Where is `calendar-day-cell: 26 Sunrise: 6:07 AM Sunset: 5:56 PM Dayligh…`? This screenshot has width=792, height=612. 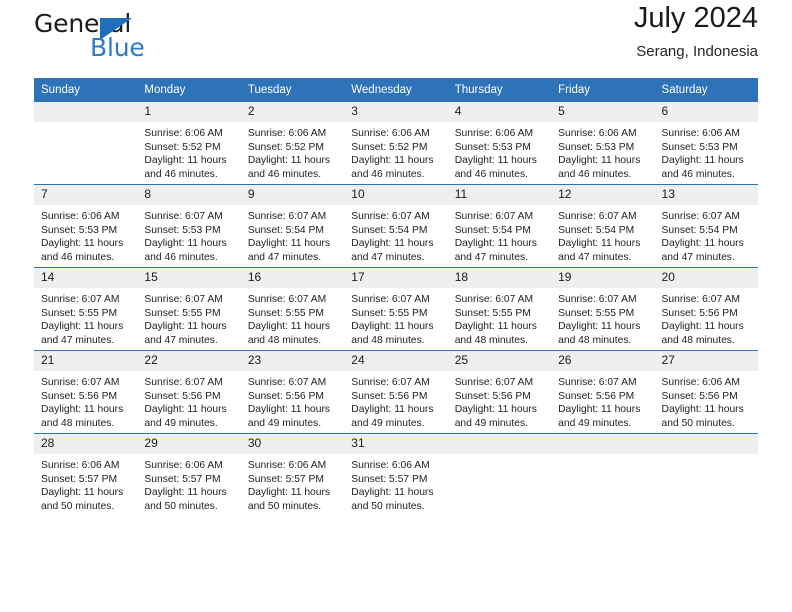
calendar-day-cell: 26 Sunrise: 6:07 AM Sunset: 5:56 PM Dayligh… is located at coordinates (603, 392).